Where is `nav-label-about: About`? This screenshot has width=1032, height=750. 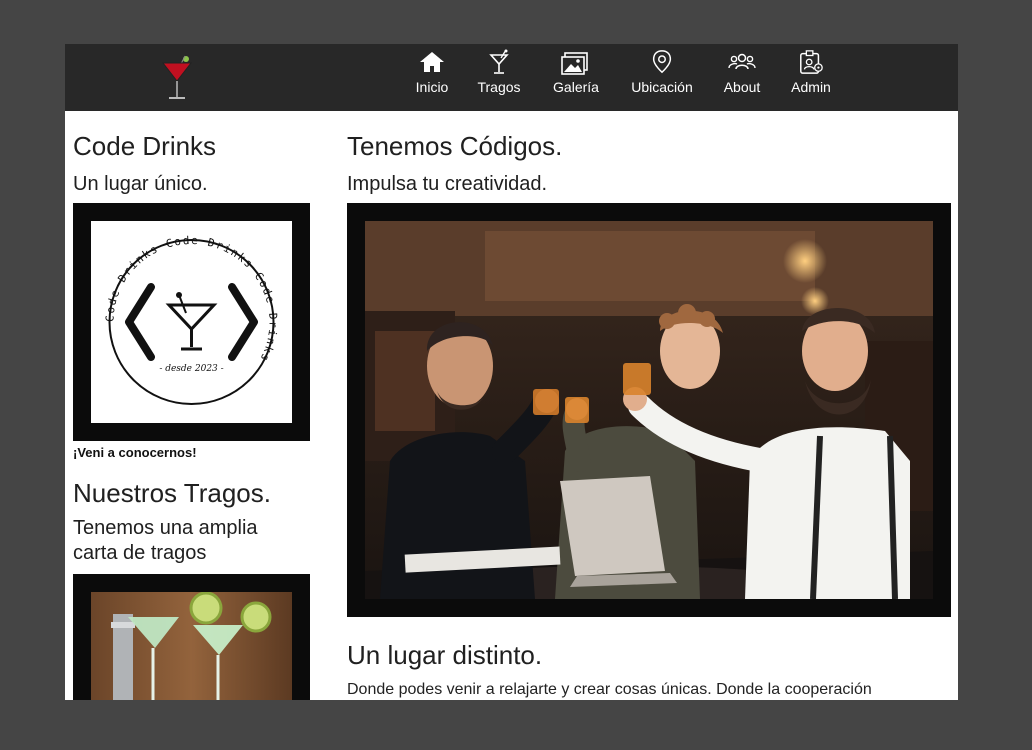
nav-label-about: About is located at coordinates (742, 87).